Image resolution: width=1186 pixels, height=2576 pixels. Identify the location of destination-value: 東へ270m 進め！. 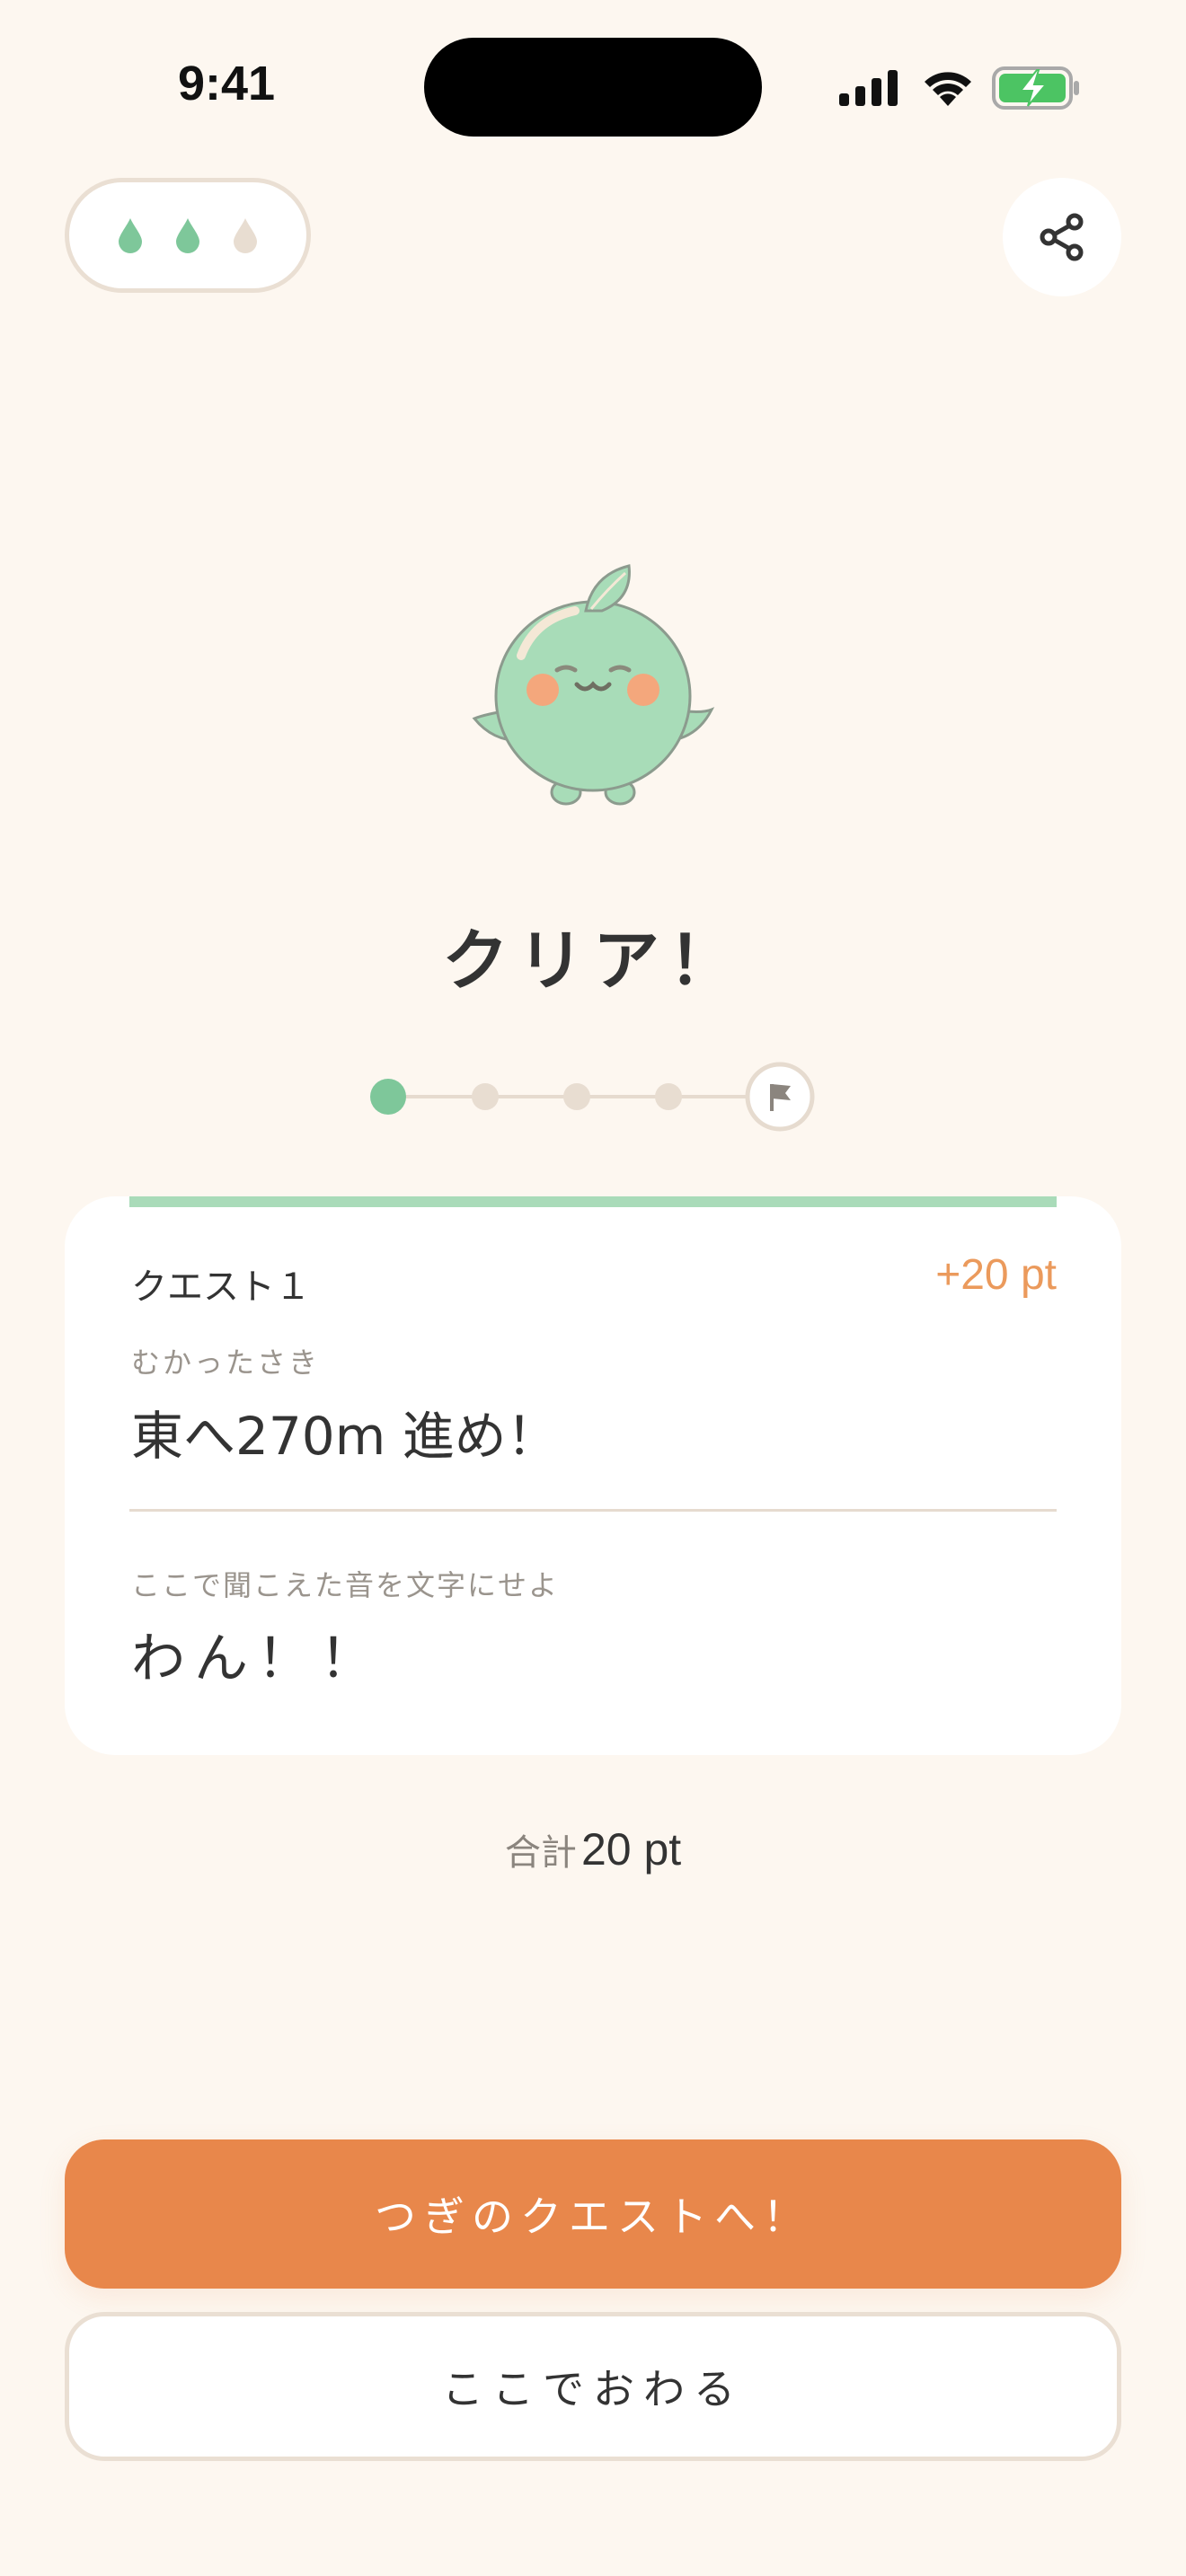
(345, 1436).